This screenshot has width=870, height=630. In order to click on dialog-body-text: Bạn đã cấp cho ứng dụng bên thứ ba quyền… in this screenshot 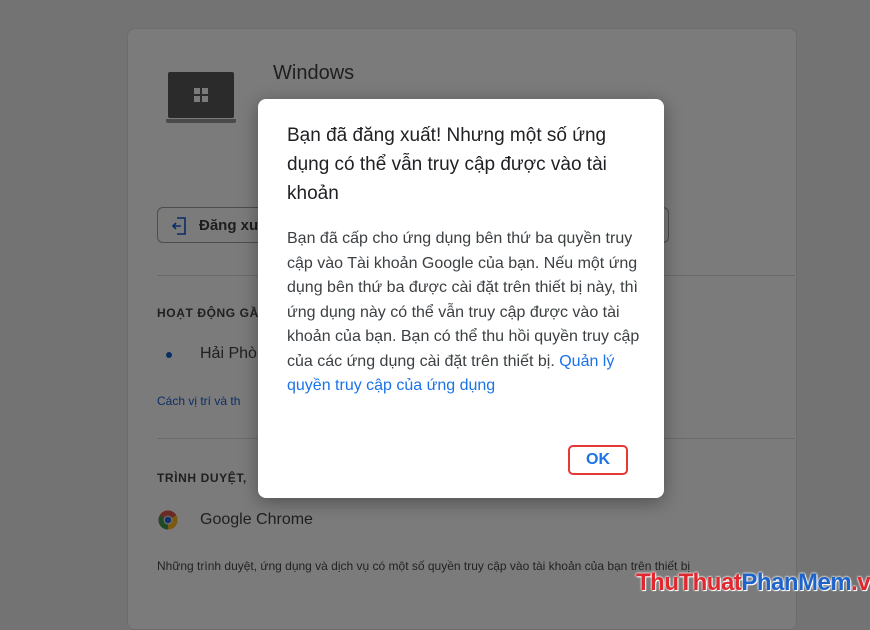, I will do `click(463, 300)`.